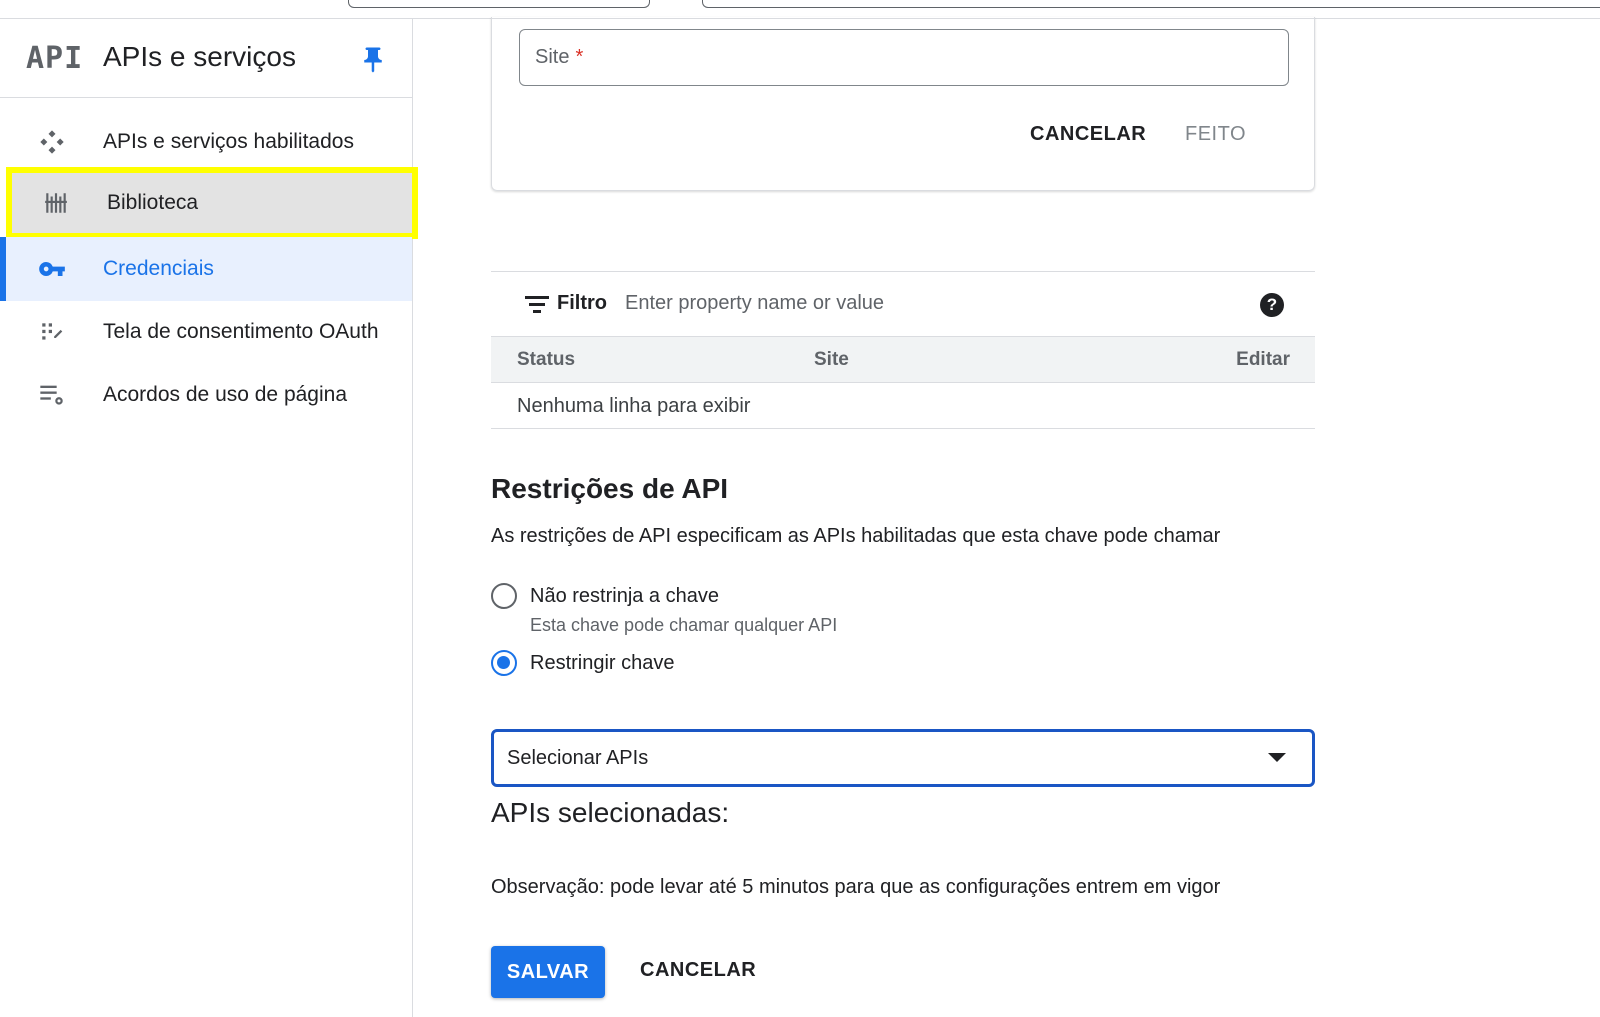 The height and width of the screenshot is (1017, 1600). What do you see at coordinates (52, 332) in the screenshot?
I see `consent-icon` at bounding box center [52, 332].